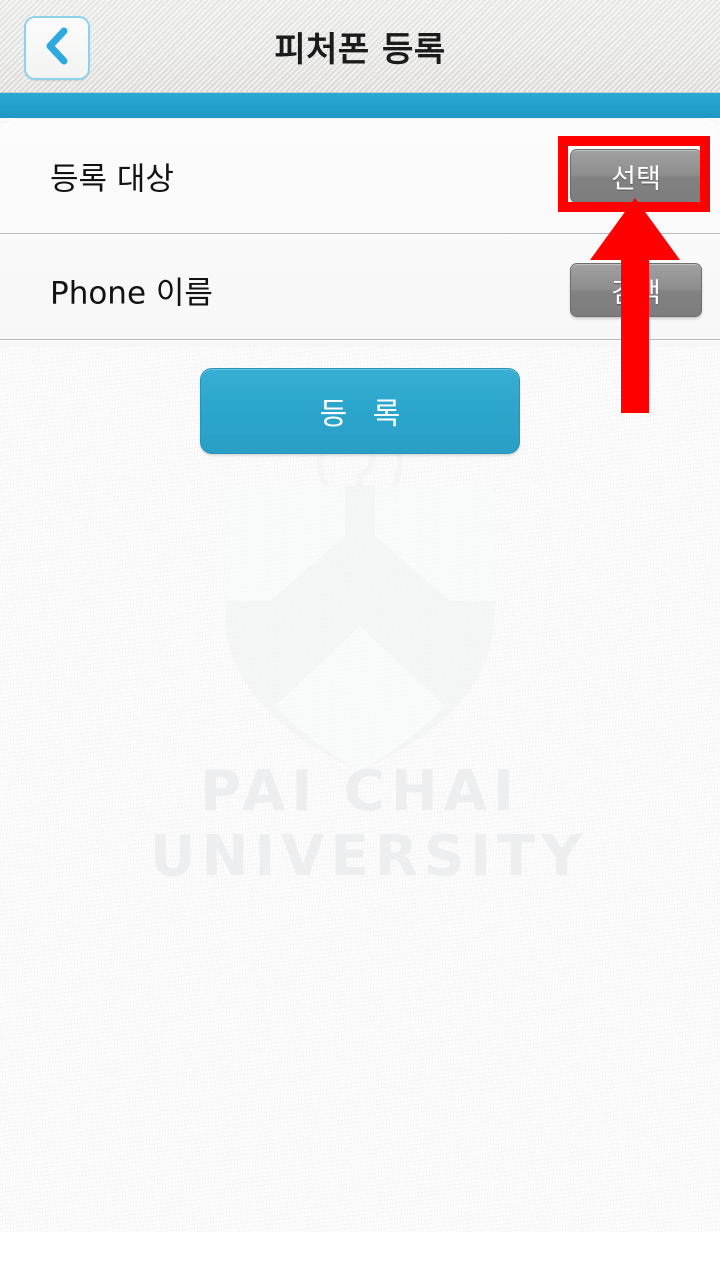 This screenshot has width=720, height=1280. What do you see at coordinates (360, 411) in the screenshot?
I see `register-submit-button: 등 록` at bounding box center [360, 411].